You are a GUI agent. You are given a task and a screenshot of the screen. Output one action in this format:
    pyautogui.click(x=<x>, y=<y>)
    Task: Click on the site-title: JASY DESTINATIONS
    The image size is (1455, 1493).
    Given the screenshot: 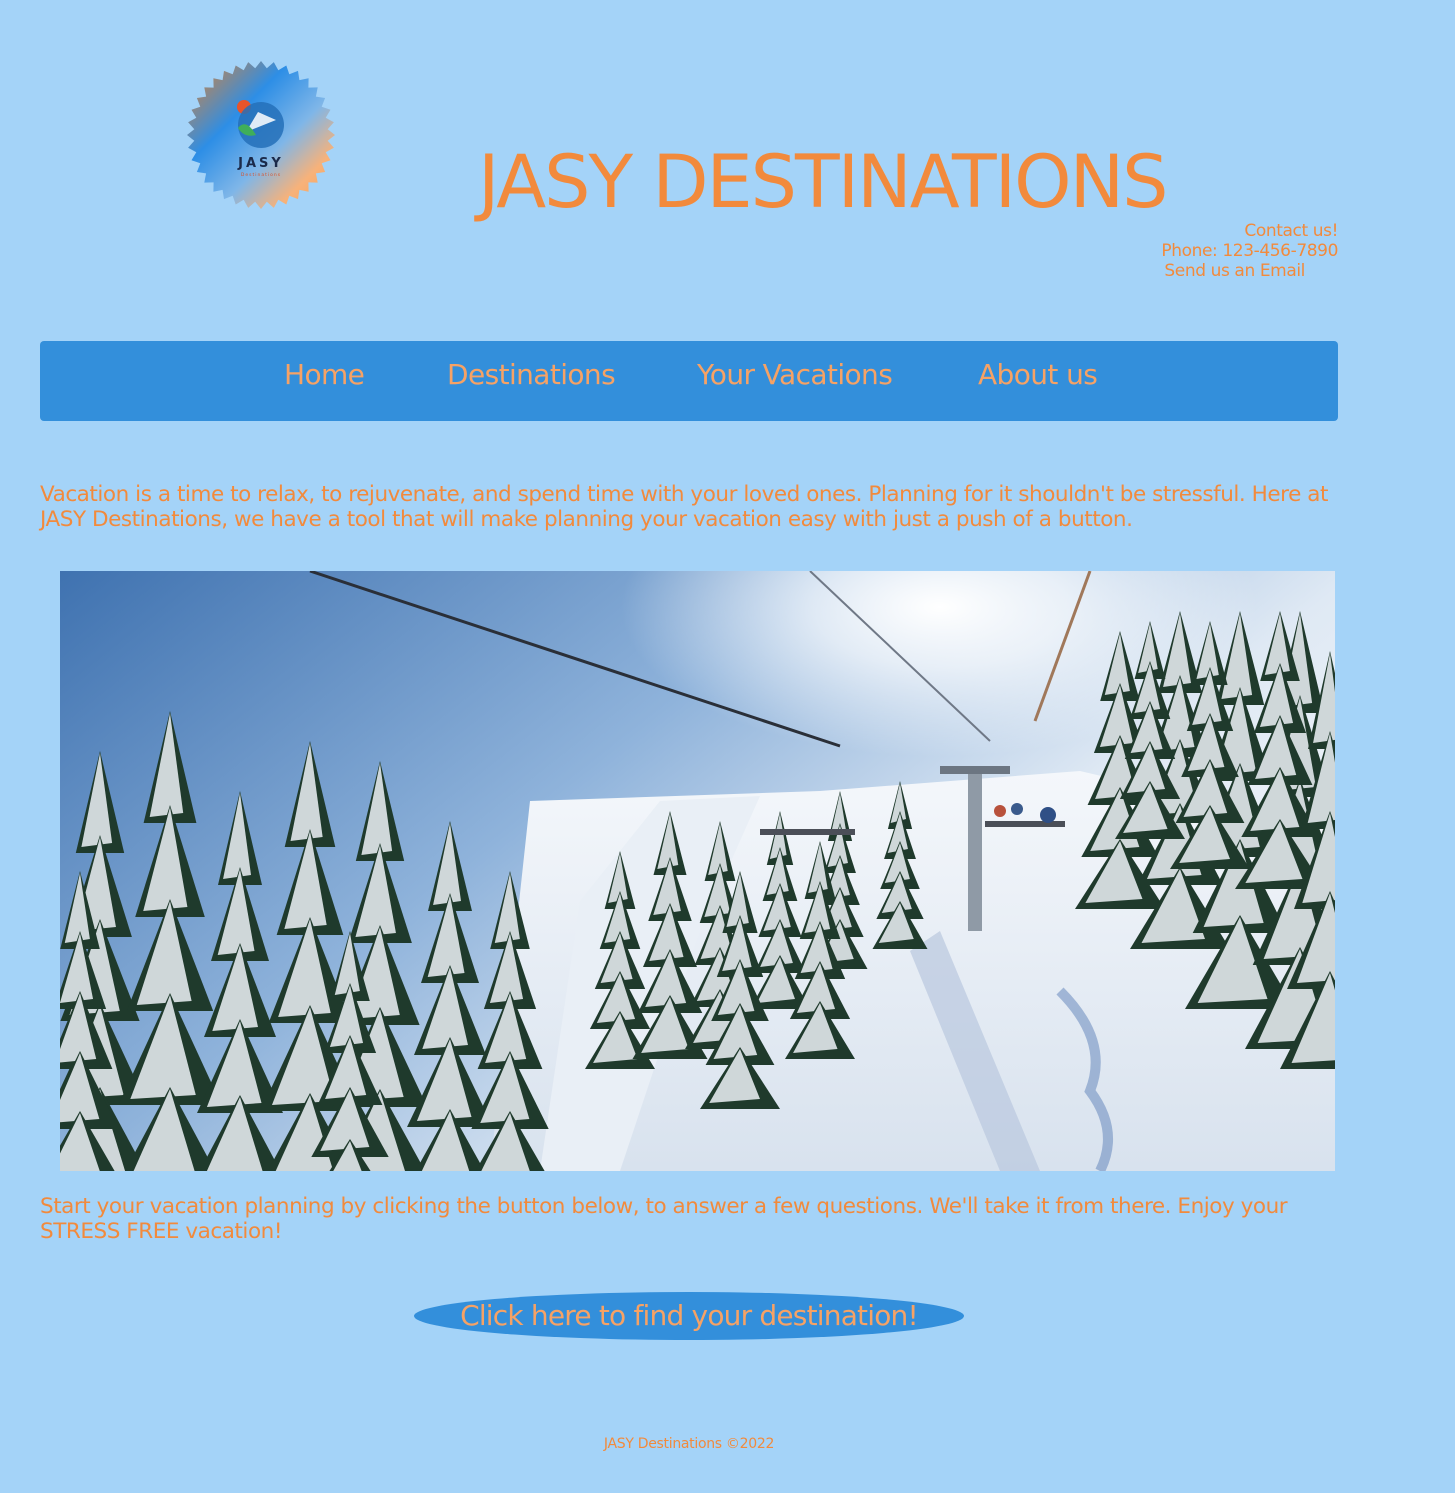 What is the action you would take?
    pyautogui.click(x=823, y=182)
    